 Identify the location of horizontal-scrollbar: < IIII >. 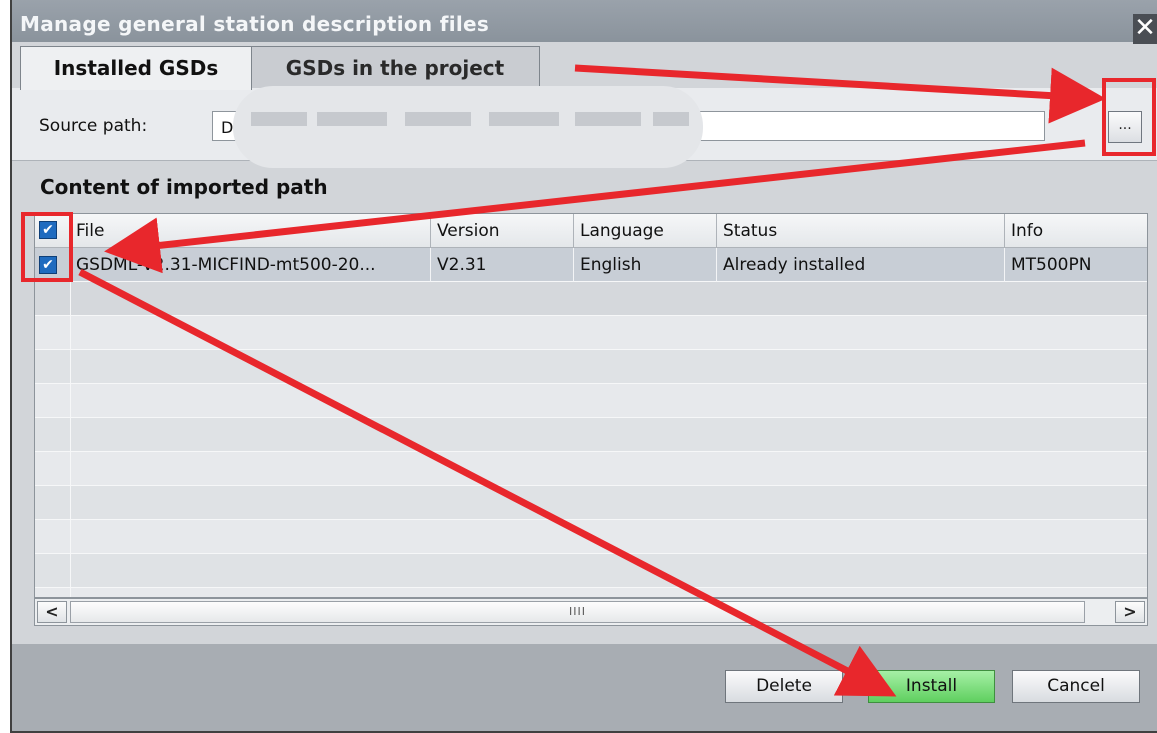
(591, 612).